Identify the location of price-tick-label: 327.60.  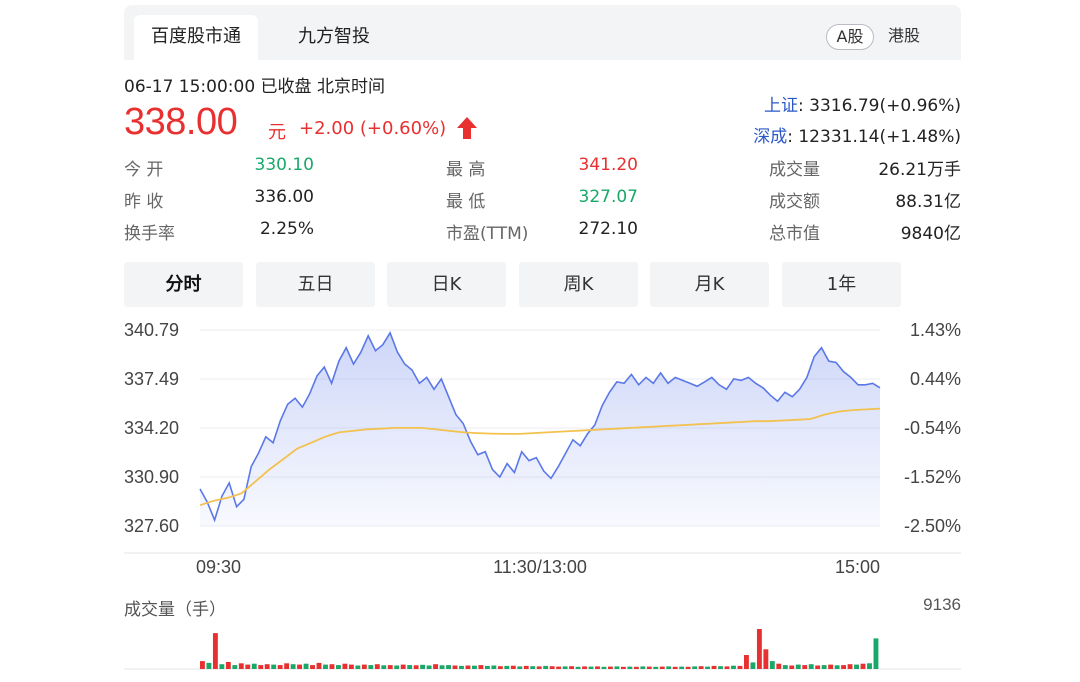
(151, 526).